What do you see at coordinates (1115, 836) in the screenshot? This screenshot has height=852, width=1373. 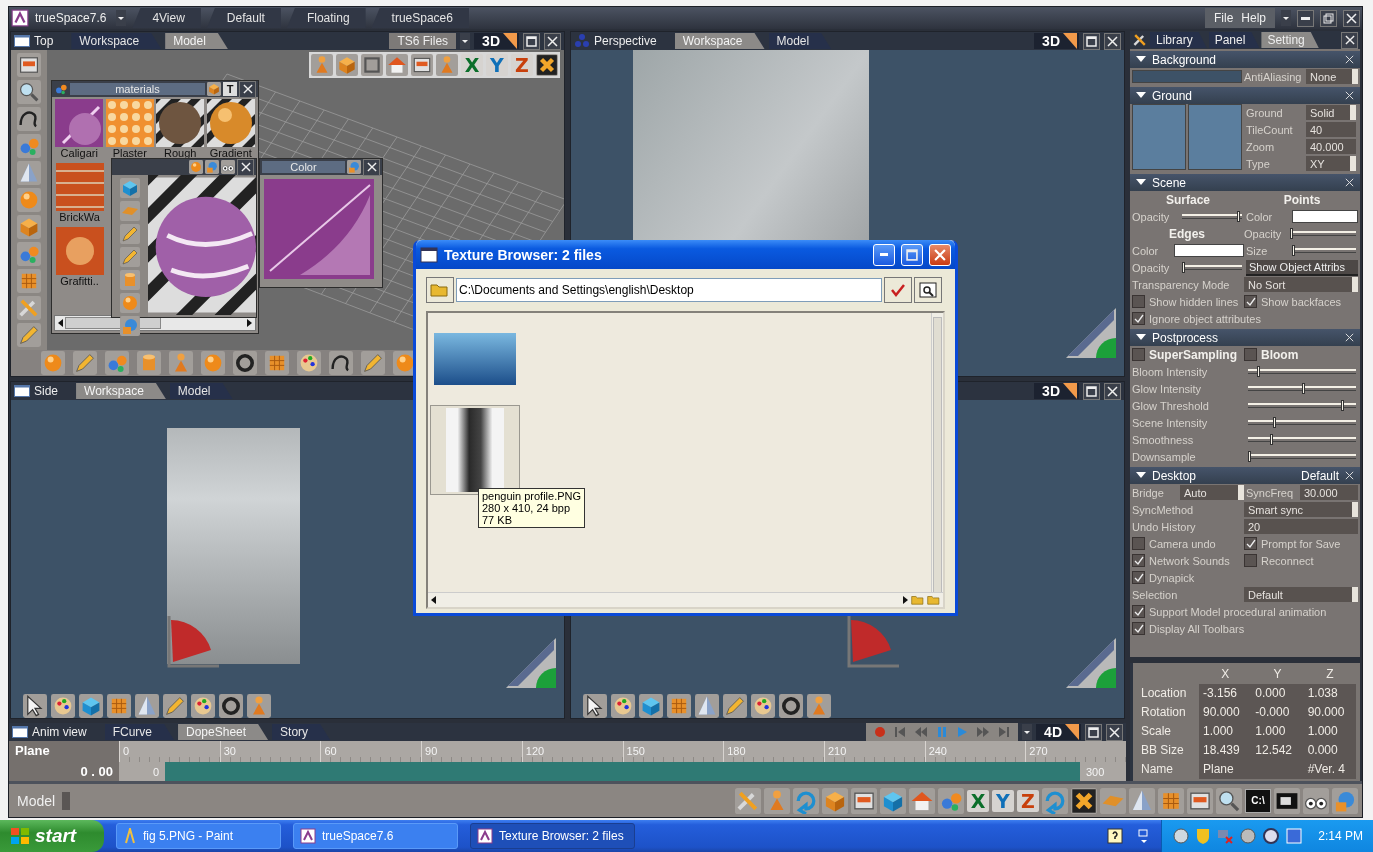 I see `help-icon` at bounding box center [1115, 836].